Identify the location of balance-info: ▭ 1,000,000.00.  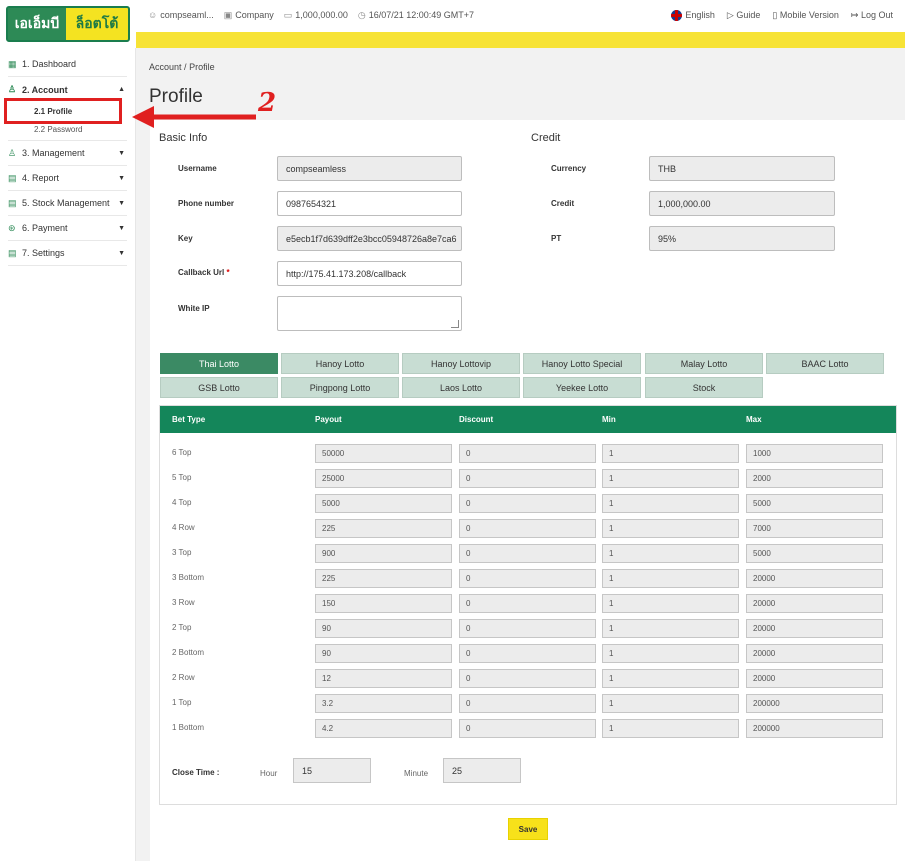
(315, 15).